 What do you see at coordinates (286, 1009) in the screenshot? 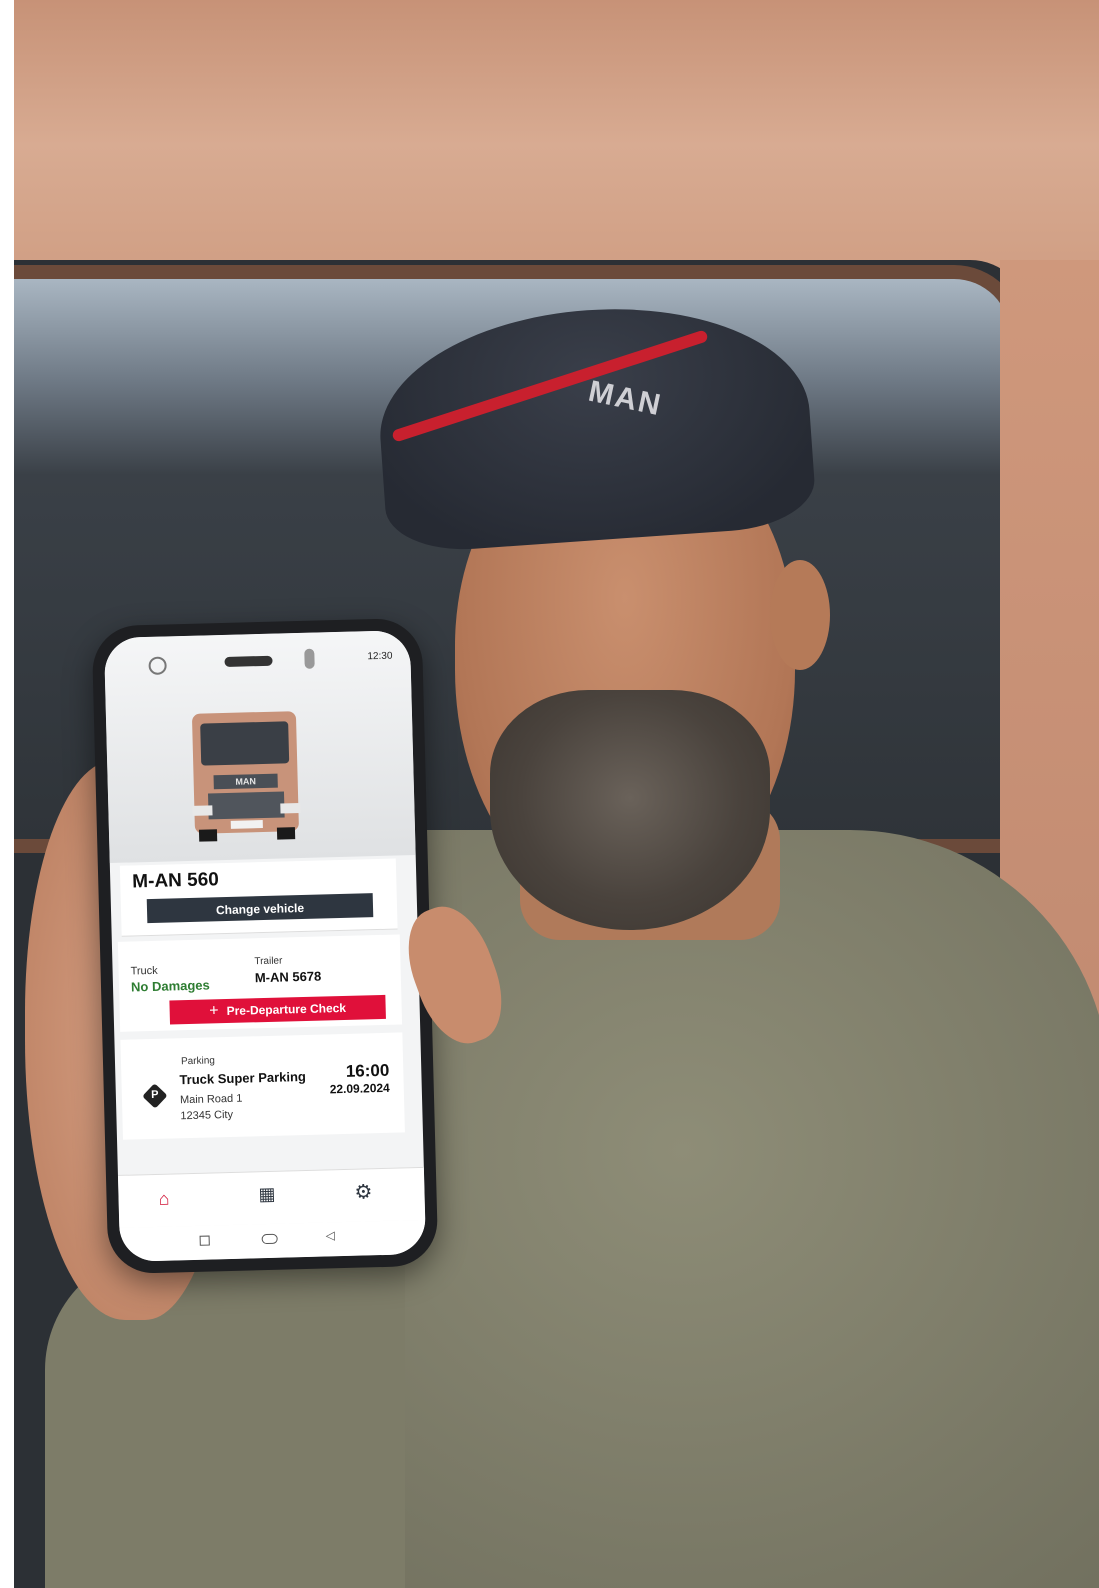
I see `pre-departure-check-label: Pre-Departure Check` at bounding box center [286, 1009].